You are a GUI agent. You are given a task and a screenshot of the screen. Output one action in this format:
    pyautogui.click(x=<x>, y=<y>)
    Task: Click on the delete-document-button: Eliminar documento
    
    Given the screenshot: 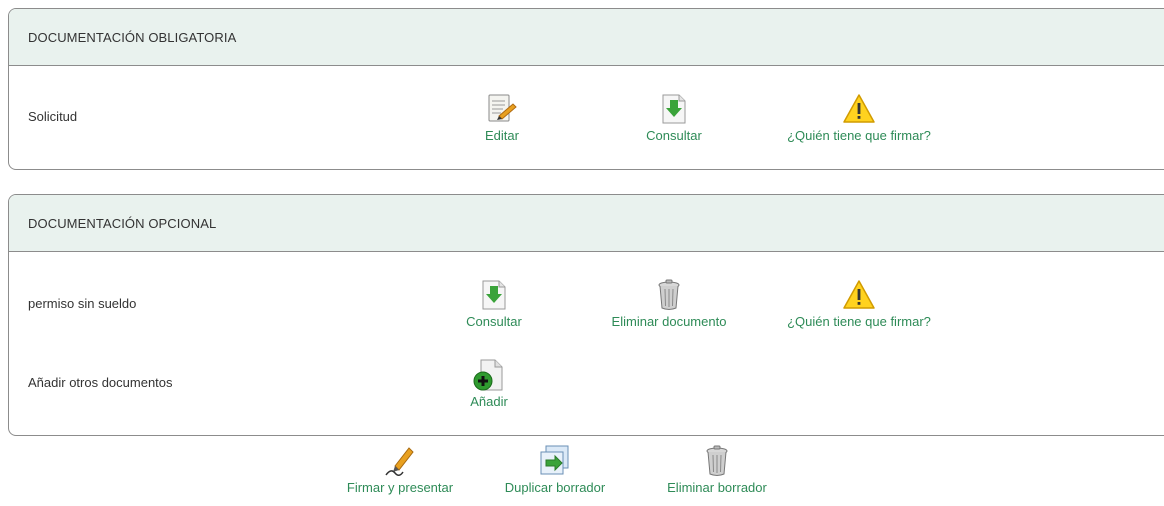 What is the action you would take?
    pyautogui.click(x=669, y=303)
    